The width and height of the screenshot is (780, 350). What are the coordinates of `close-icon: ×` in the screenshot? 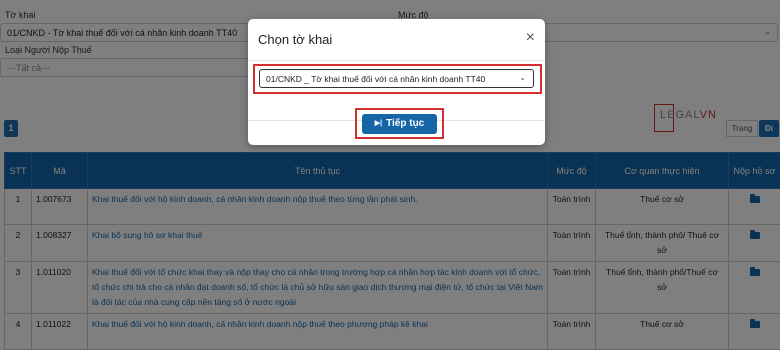 It's located at (530, 38).